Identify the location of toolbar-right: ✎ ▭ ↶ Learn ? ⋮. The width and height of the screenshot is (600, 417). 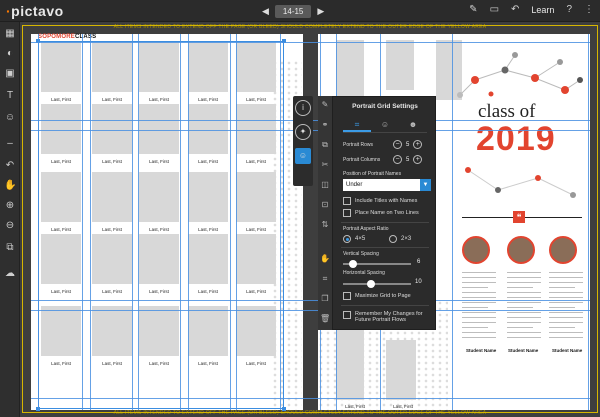
(531, 9).